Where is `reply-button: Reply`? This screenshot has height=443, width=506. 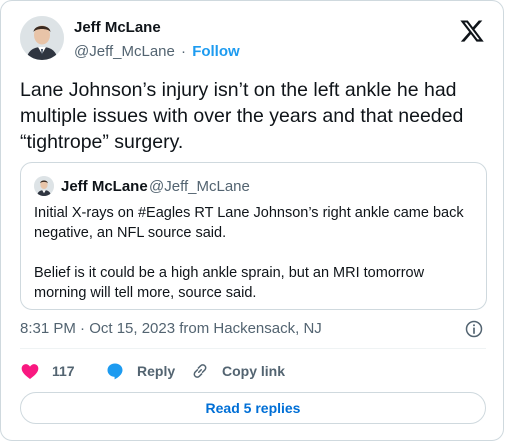
reply-button: Reply is located at coordinates (147, 371).